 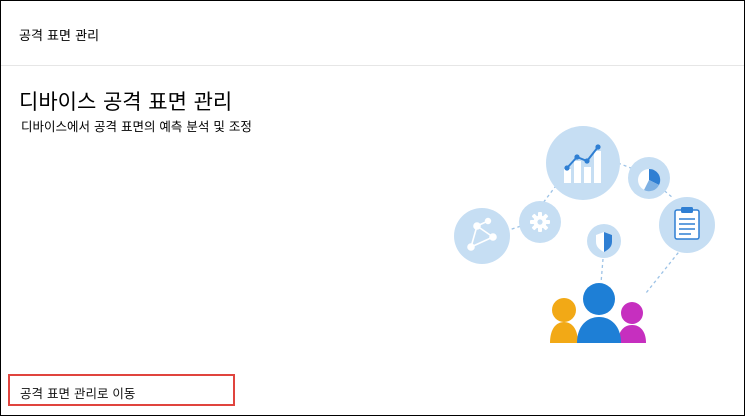 What do you see at coordinates (583, 163) in the screenshot?
I see `bar-chart-icon` at bounding box center [583, 163].